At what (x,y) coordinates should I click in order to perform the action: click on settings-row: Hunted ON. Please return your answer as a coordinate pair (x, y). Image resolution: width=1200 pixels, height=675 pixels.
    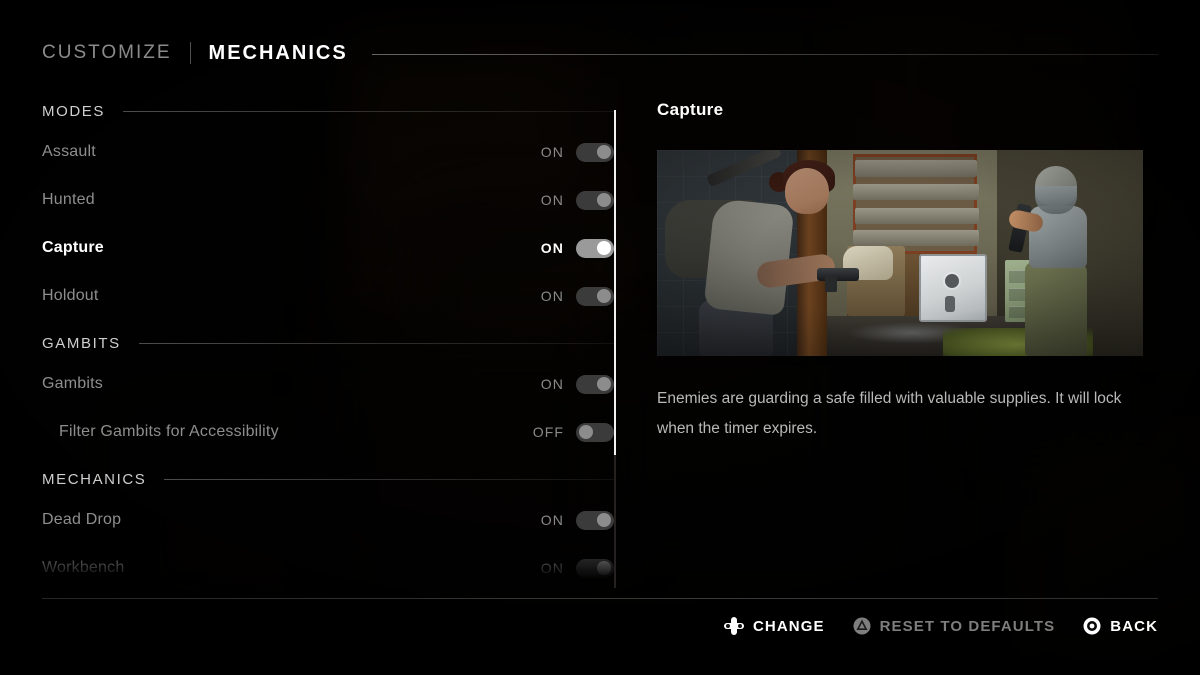
    Looking at the image, I should click on (328, 200).